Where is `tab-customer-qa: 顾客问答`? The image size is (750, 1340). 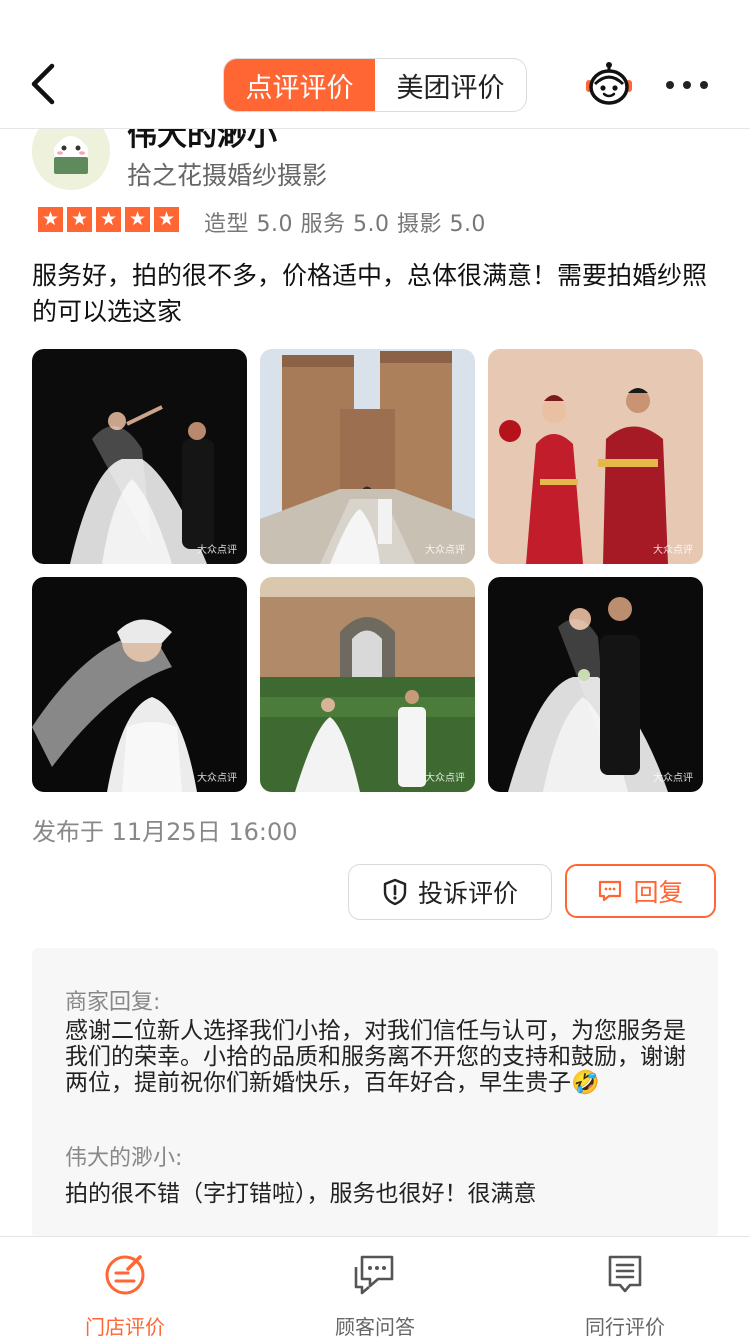 tab-customer-qa: 顾客问答 is located at coordinates (375, 1288).